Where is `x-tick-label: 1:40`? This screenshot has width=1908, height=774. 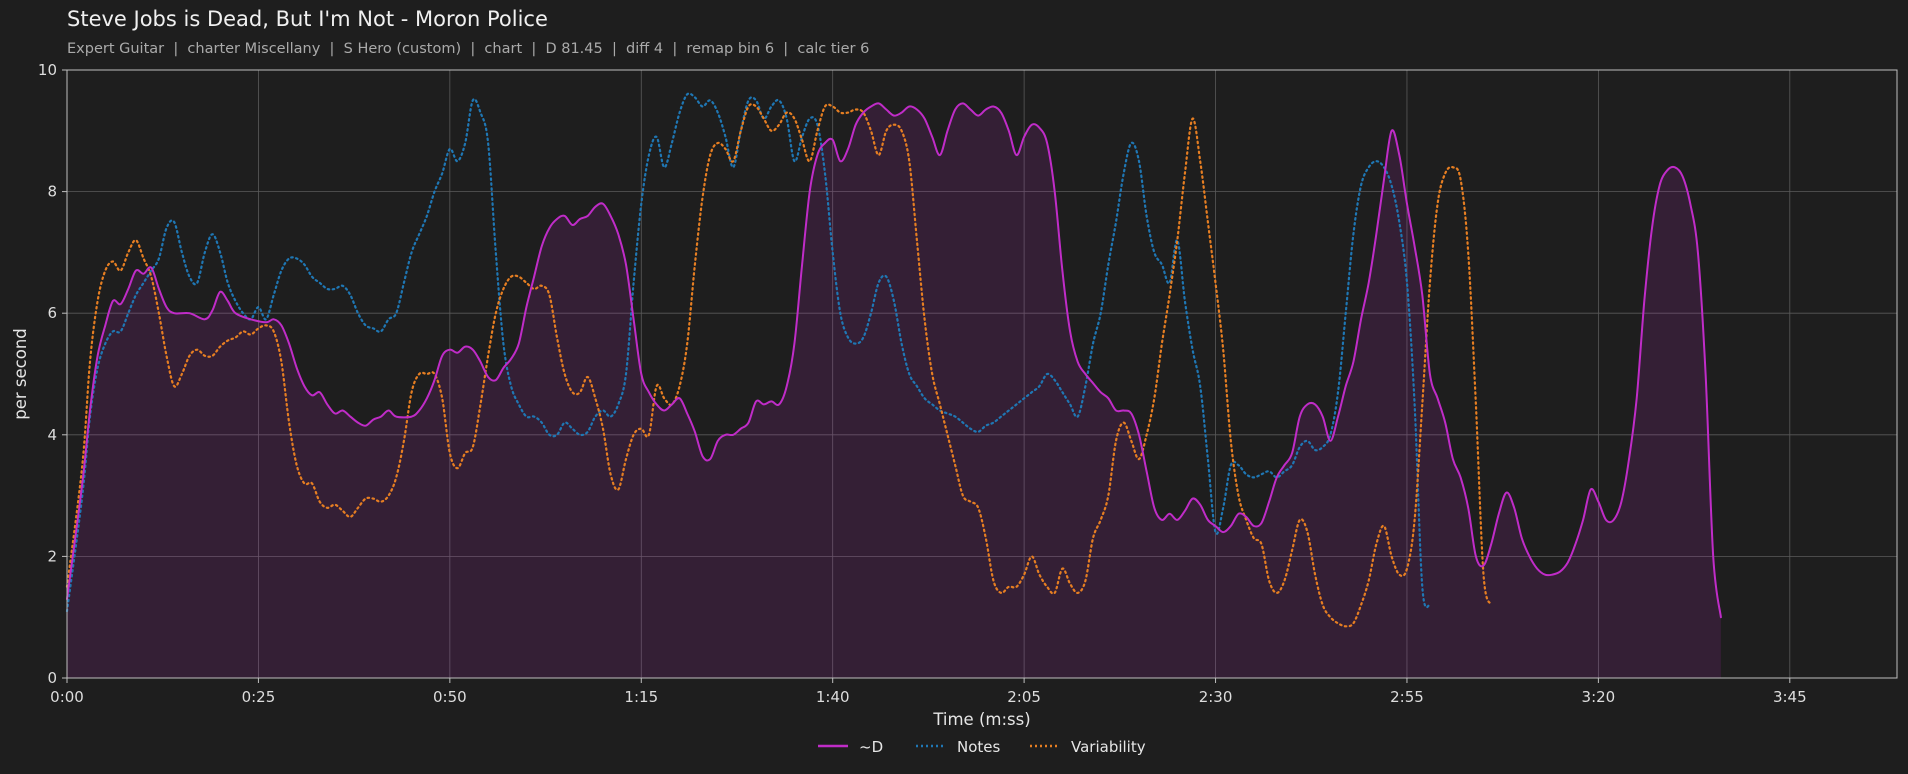 x-tick-label: 1:40 is located at coordinates (833, 697).